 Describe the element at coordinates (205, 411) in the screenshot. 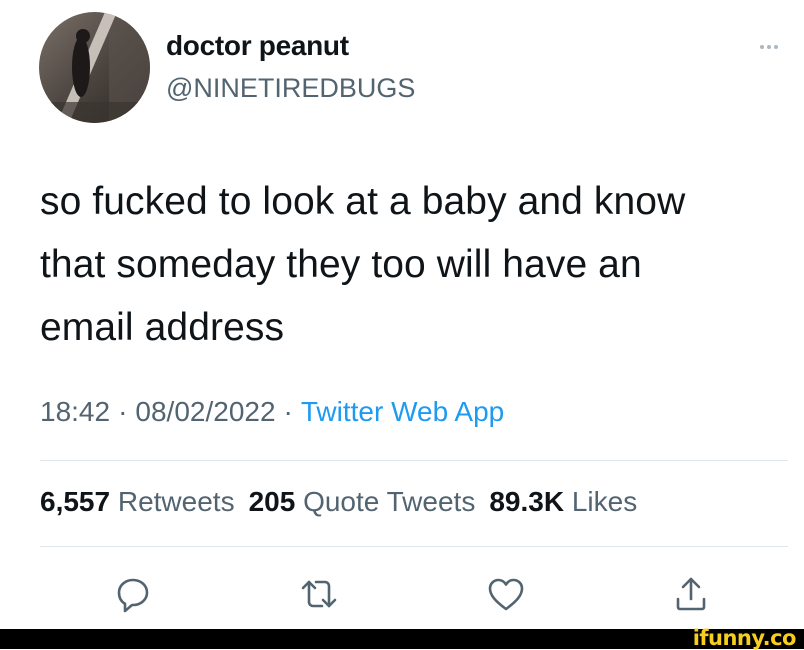

I see `tweet-date: 08/02/2022` at that location.